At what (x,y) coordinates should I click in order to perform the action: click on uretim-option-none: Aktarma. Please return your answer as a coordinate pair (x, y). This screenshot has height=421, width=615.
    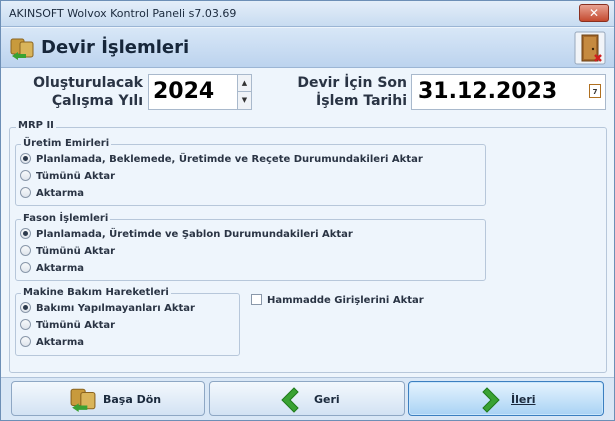
    Looking at the image, I should click on (52, 195).